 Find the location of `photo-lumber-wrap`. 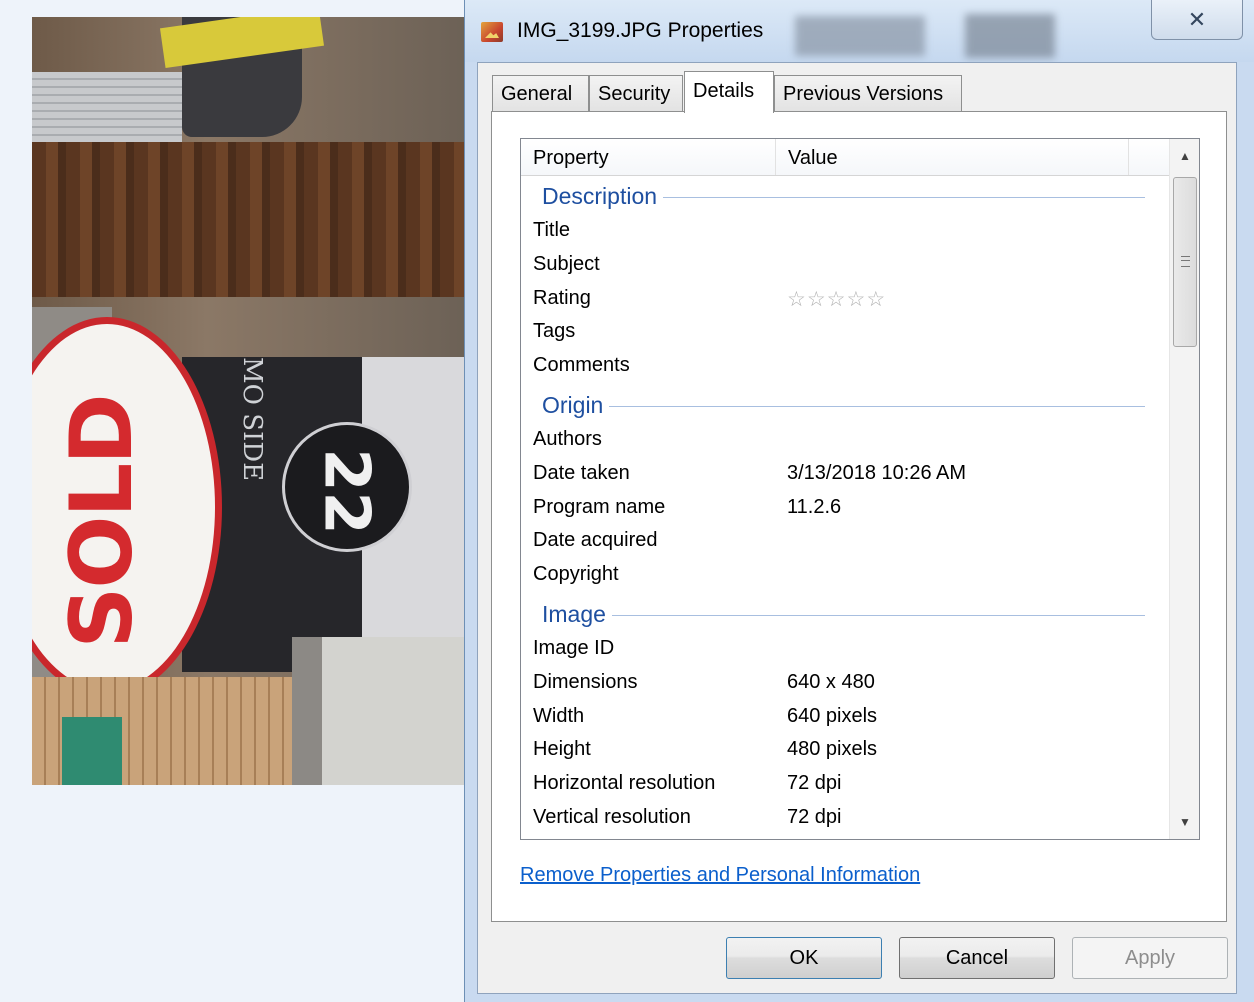

photo-lumber-wrap is located at coordinates (92, 751).